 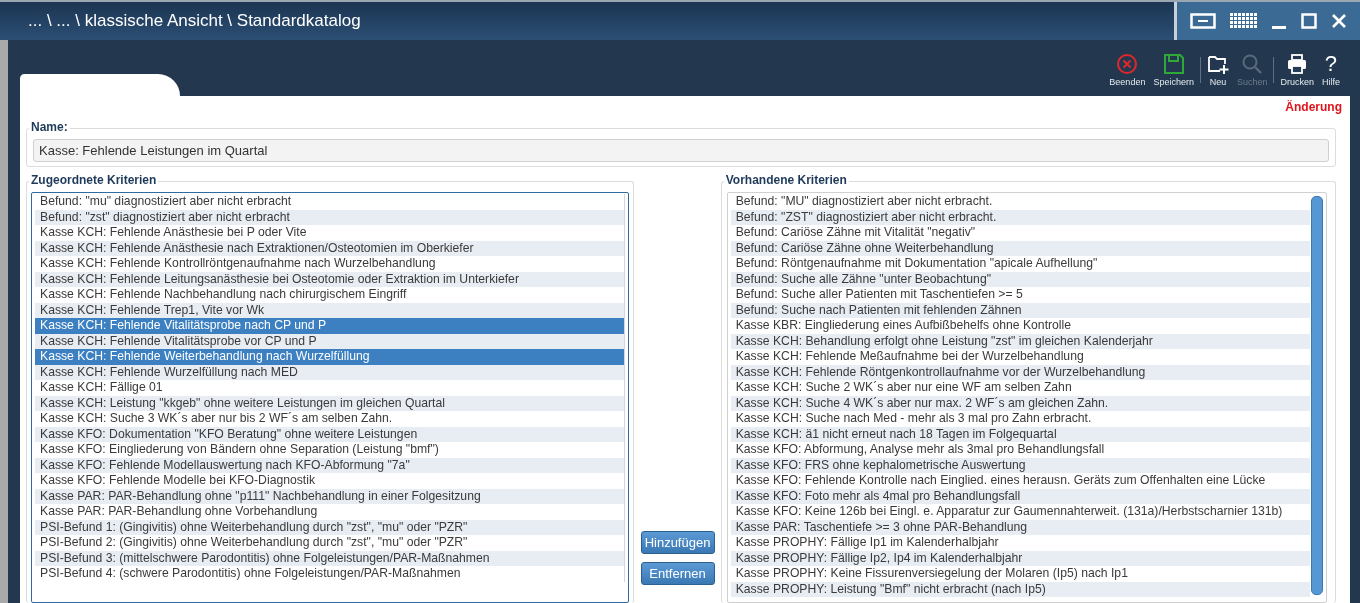 What do you see at coordinates (94, 180) in the screenshot?
I see `assigned-title: Zugeordnete Kriterien` at bounding box center [94, 180].